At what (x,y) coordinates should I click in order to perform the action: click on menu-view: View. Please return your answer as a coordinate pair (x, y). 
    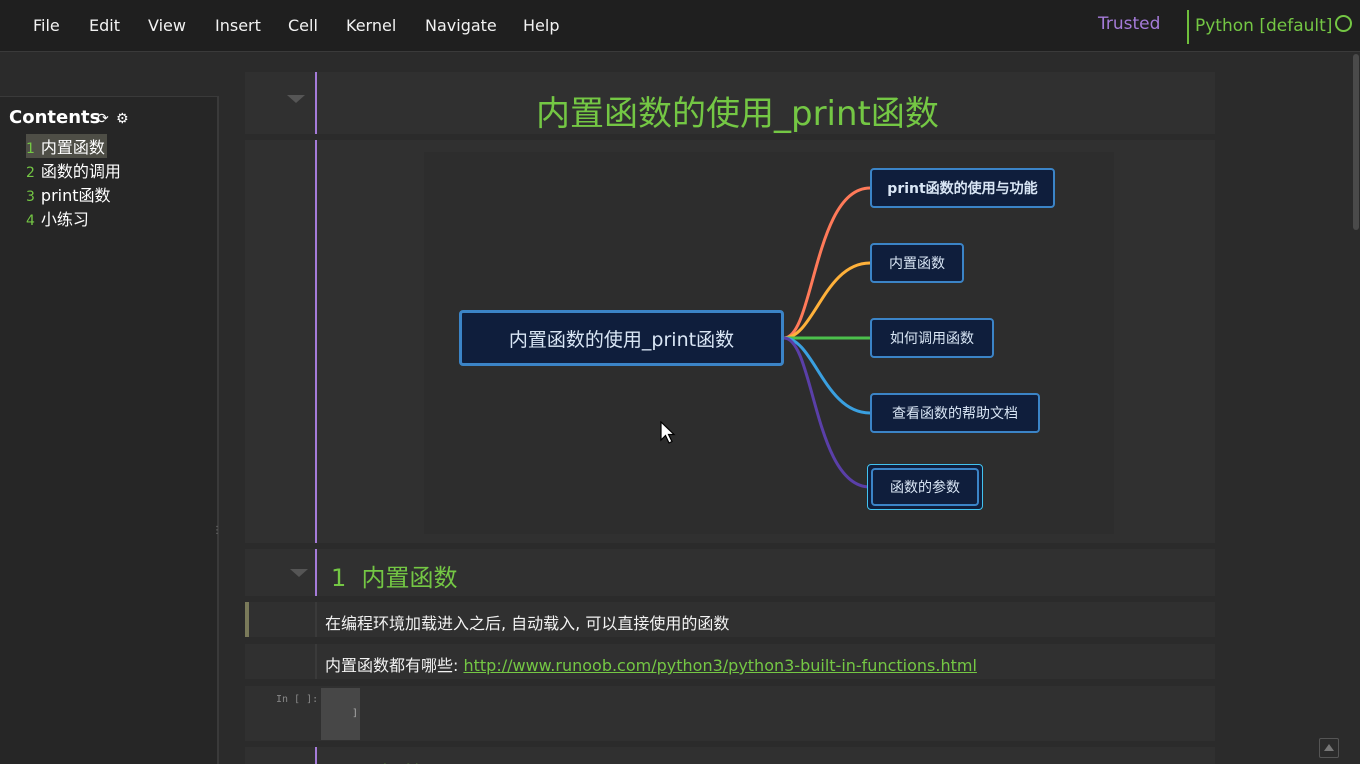
    Looking at the image, I should click on (167, 25).